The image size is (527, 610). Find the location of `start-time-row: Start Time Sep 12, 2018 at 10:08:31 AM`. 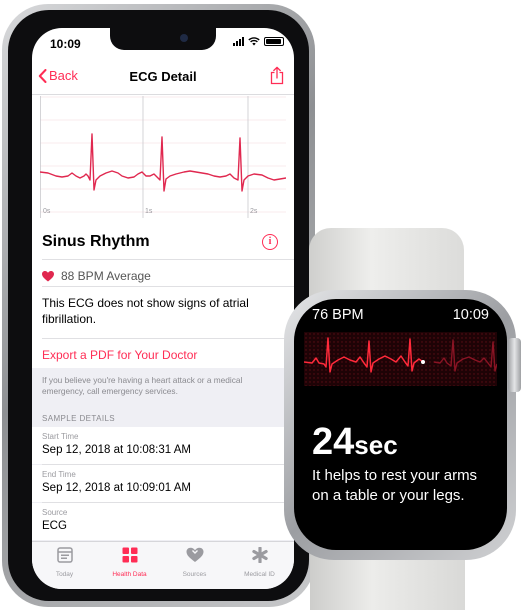

start-time-row: Start Time Sep 12, 2018 at 10:08:31 AM is located at coordinates (163, 445).